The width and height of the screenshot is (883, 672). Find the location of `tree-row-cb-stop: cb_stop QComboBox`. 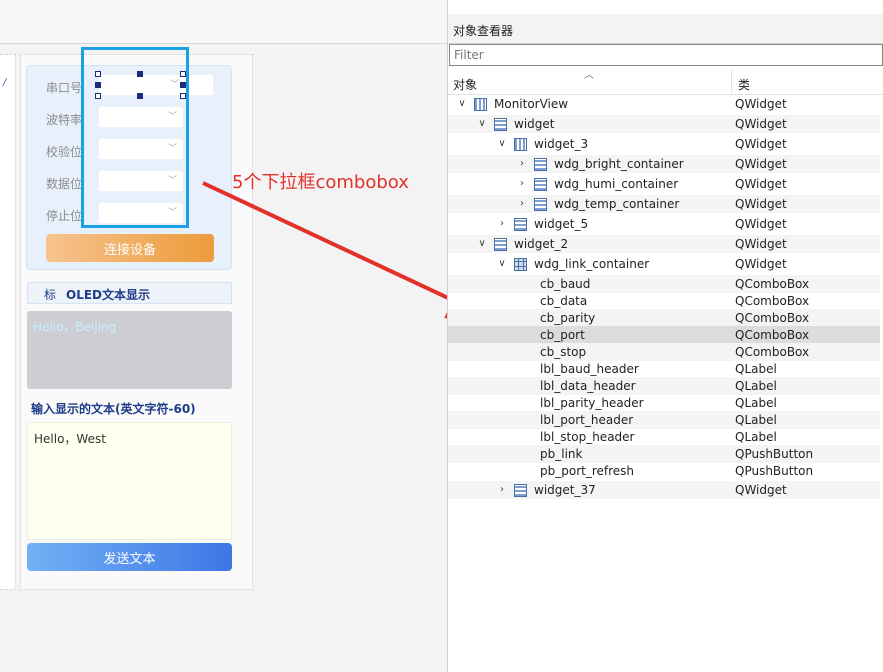

tree-row-cb-stop: cb_stop QComboBox is located at coordinates (664, 352).